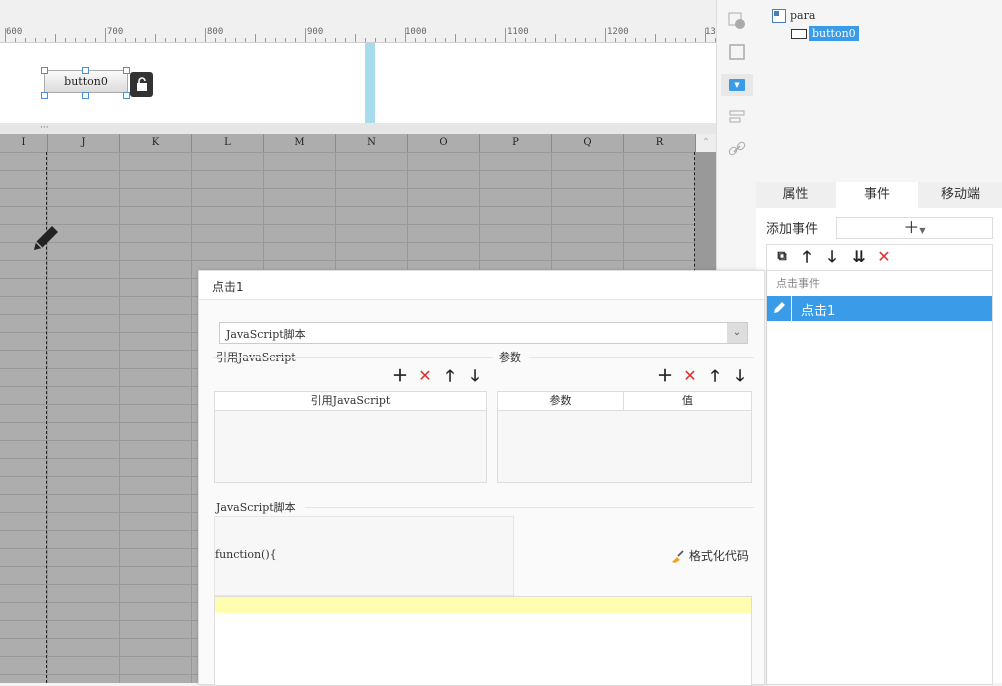  Describe the element at coordinates (372, 143) in the screenshot. I see `column-header: N` at that location.